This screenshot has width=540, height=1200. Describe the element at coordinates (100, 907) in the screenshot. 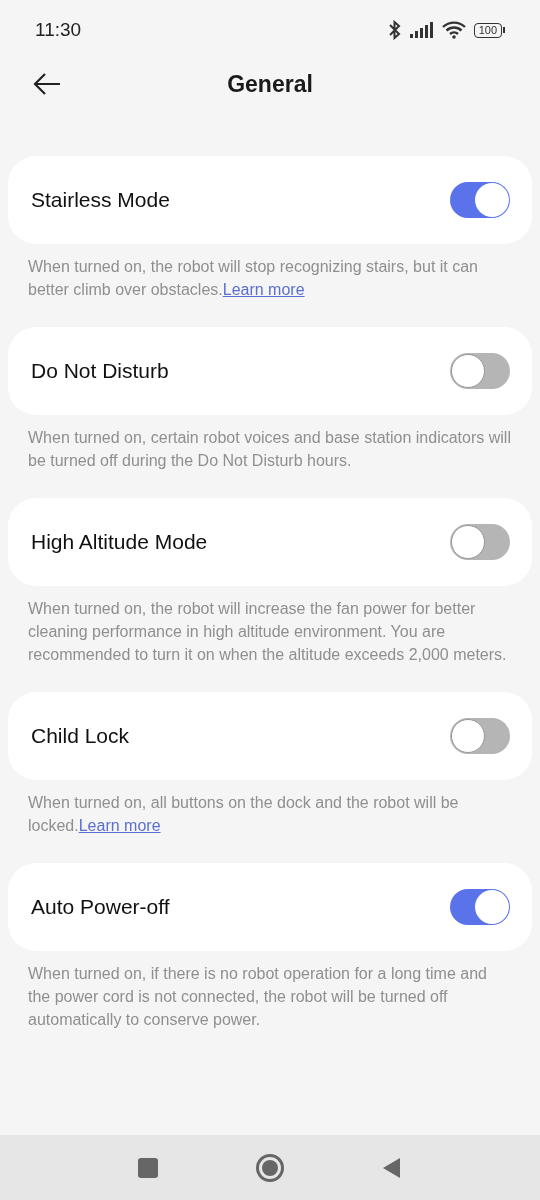

I see `setting-label: Auto Power-off` at that location.